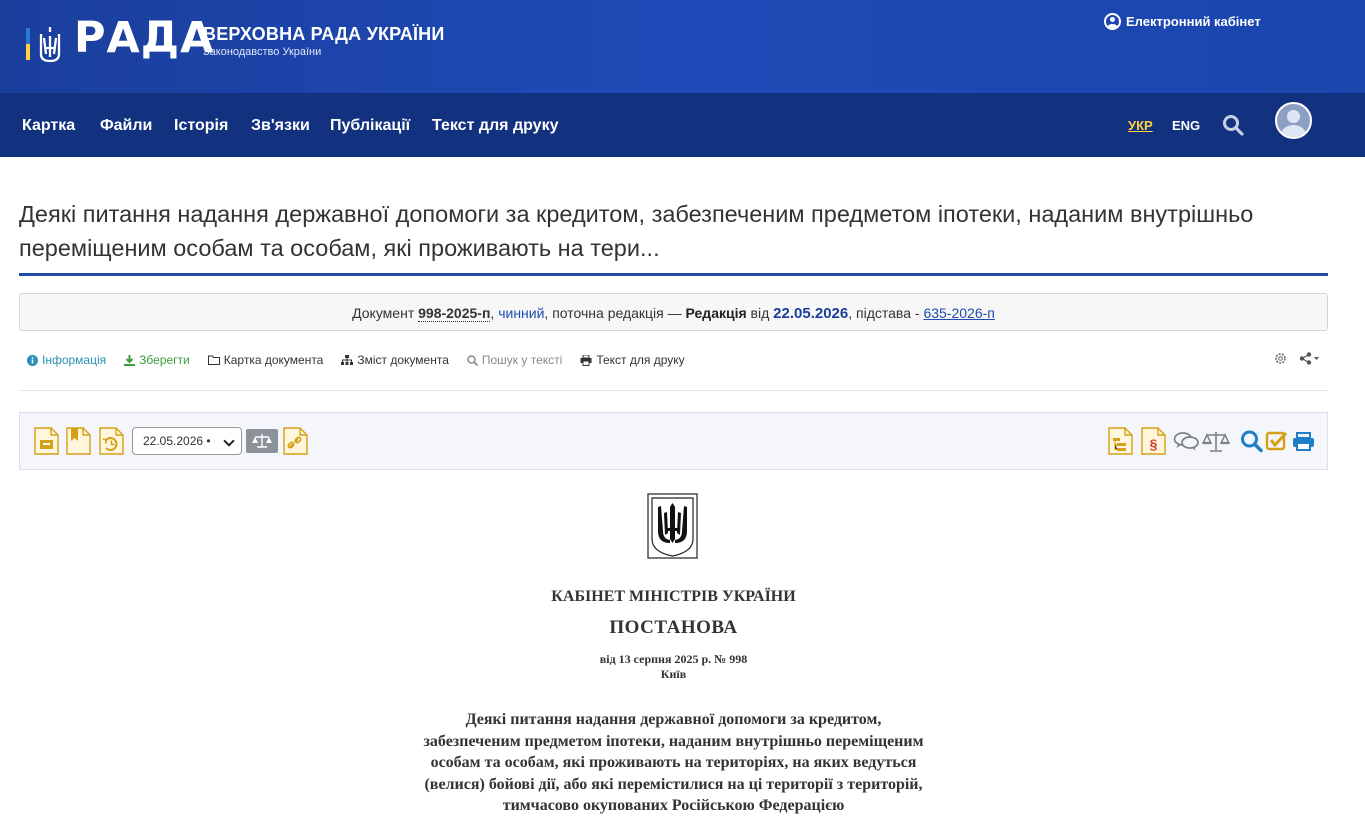 The image size is (1365, 835). What do you see at coordinates (454, 313) in the screenshot?
I see `document-number: 998-2025-п` at bounding box center [454, 313].